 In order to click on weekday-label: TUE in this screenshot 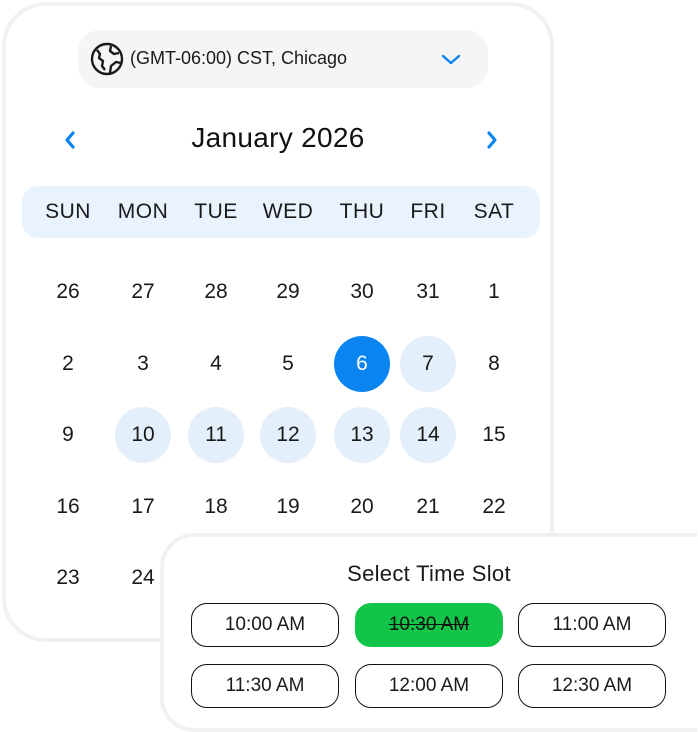, I will do `click(216, 211)`.